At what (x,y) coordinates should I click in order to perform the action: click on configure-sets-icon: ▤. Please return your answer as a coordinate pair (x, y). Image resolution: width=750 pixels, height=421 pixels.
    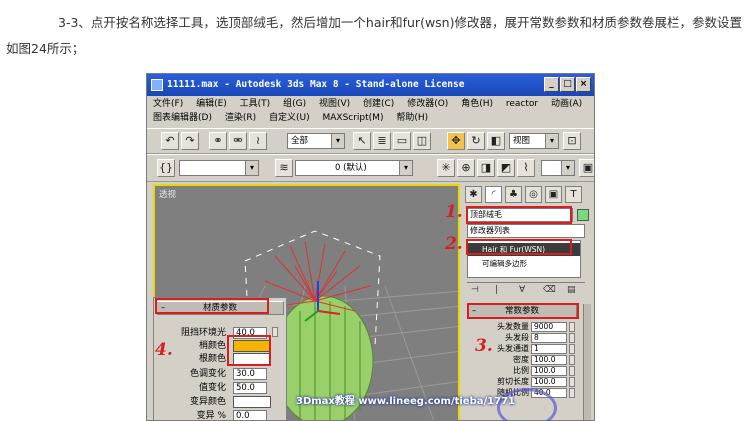
    Looking at the image, I should click on (571, 290).